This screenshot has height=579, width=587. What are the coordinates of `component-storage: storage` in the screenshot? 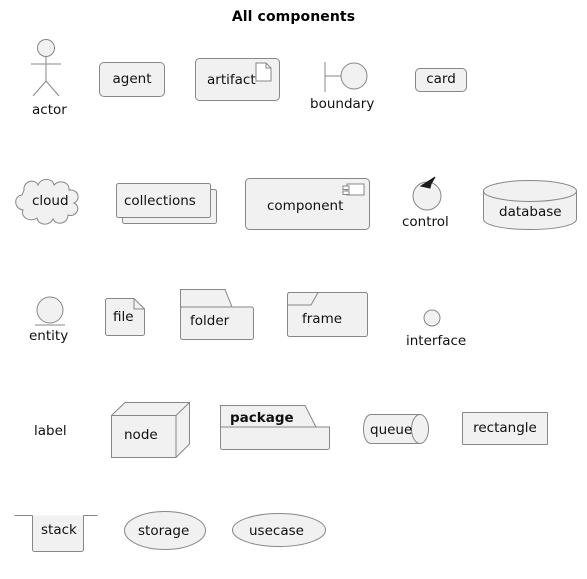 It's located at (165, 530).